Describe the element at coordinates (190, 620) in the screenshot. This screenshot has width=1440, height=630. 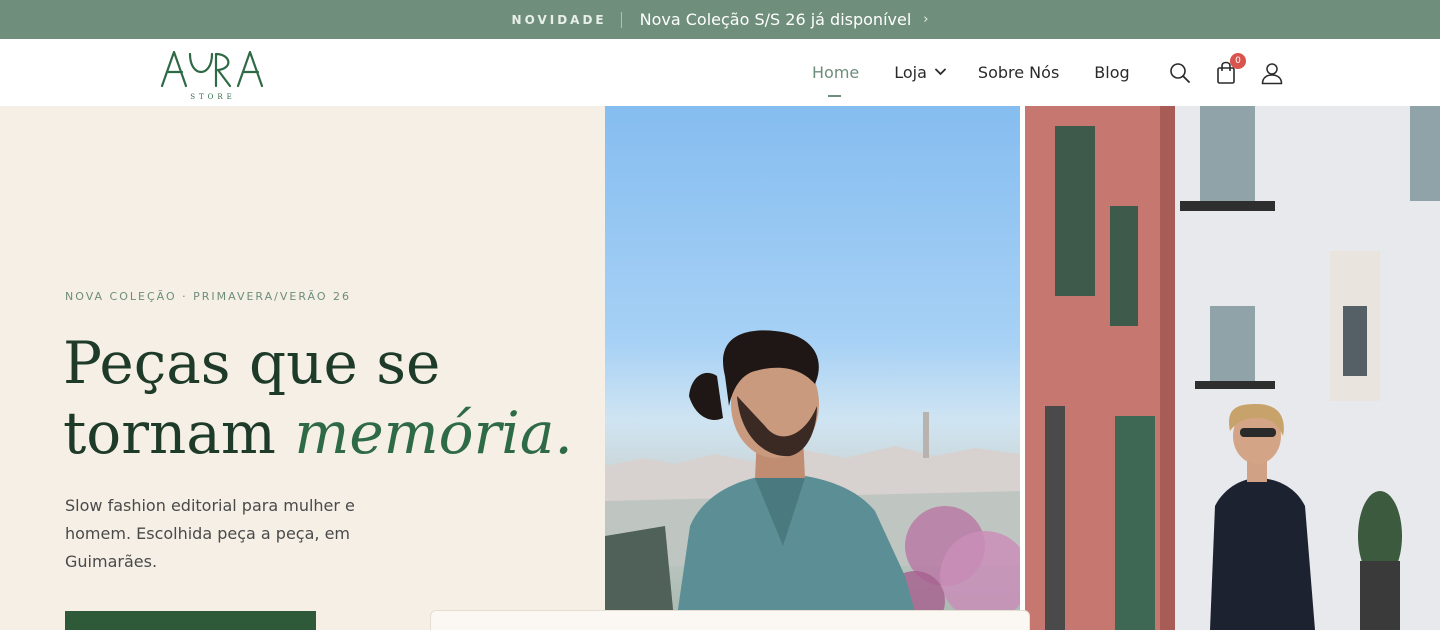
I see `hero-cta-button` at that location.